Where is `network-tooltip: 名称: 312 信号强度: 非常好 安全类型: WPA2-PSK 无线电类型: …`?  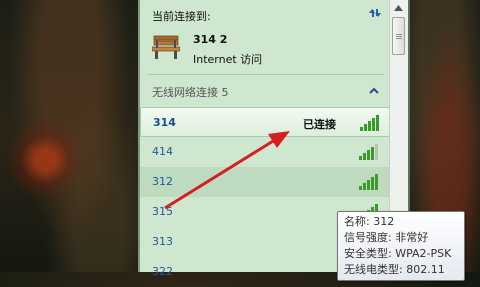 network-tooltip: 名称: 312 信号强度: 非常好 安全类型: WPA2-PSK 无线电类型: … is located at coordinates (401, 246).